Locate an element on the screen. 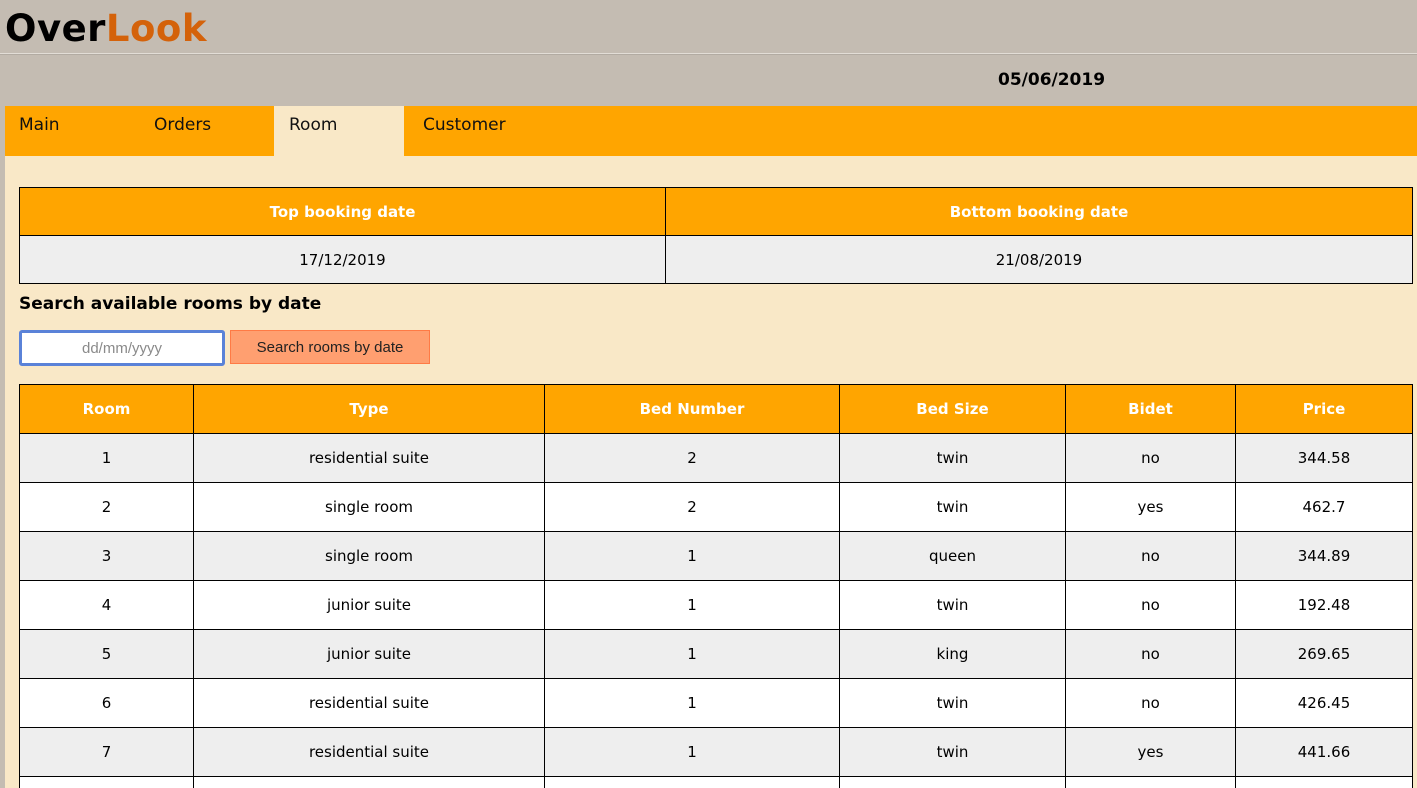 The width and height of the screenshot is (1417, 788). cell-price: 441.66 is located at coordinates (1324, 752).